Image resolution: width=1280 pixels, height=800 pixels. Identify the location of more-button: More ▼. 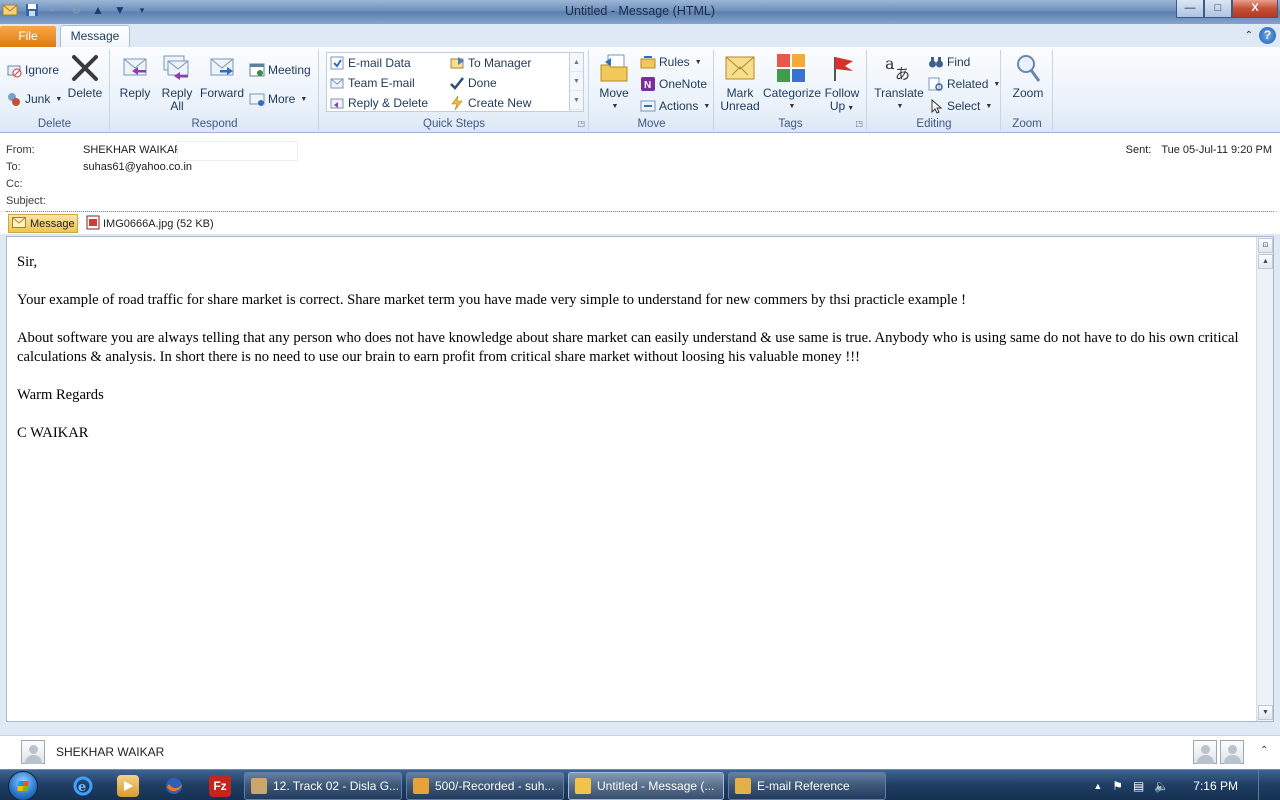
(278, 99).